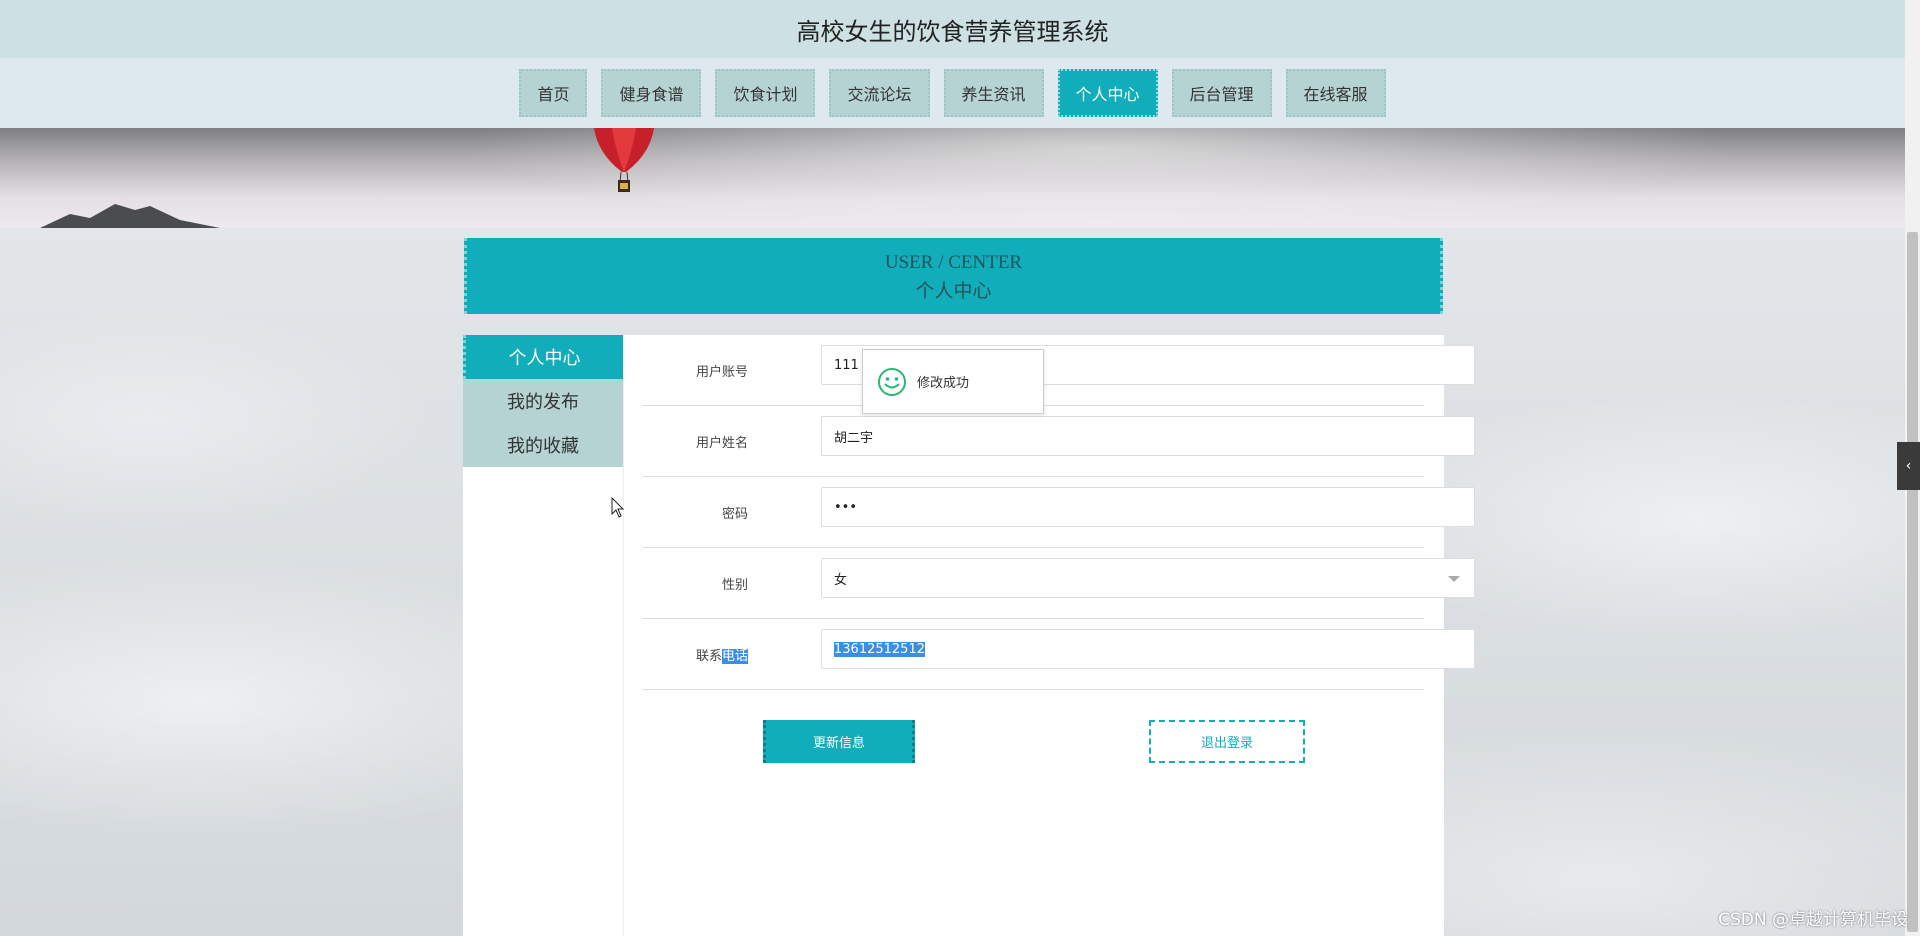 The image size is (1920, 936). Describe the element at coordinates (734, 656) in the screenshot. I see `phone-label-highlight: 电话` at that location.